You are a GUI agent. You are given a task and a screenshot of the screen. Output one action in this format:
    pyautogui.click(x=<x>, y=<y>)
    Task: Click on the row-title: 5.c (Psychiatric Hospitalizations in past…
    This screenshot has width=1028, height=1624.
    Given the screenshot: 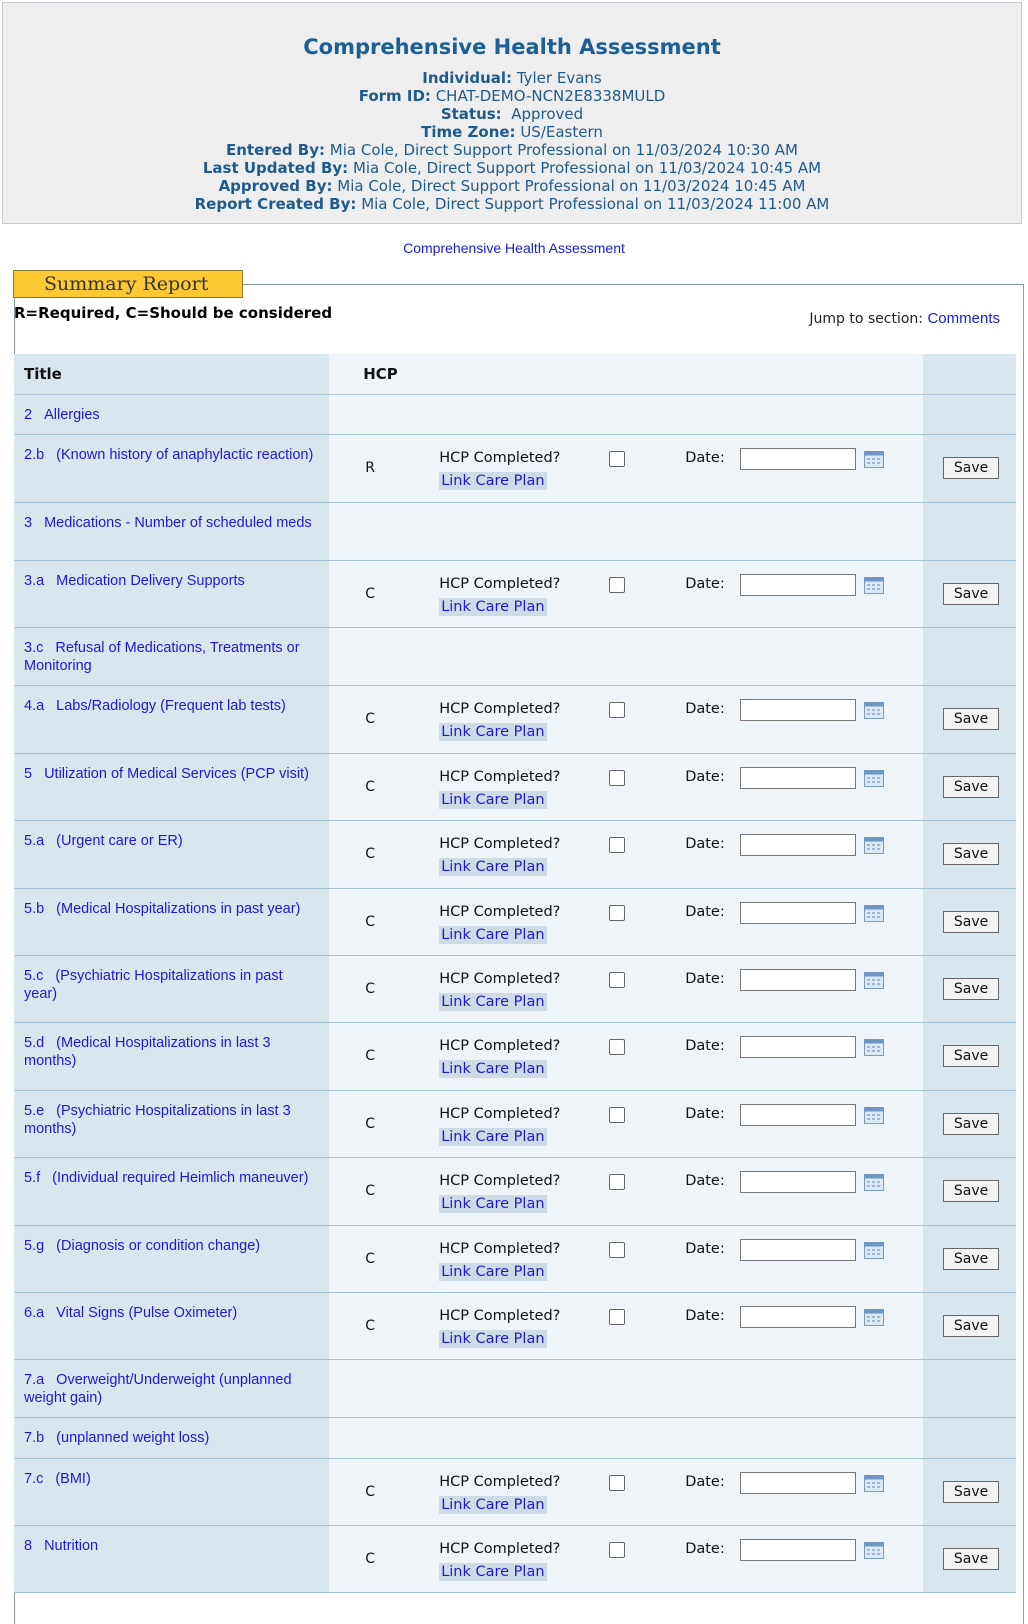 What is the action you would take?
    pyautogui.click(x=171, y=979)
    